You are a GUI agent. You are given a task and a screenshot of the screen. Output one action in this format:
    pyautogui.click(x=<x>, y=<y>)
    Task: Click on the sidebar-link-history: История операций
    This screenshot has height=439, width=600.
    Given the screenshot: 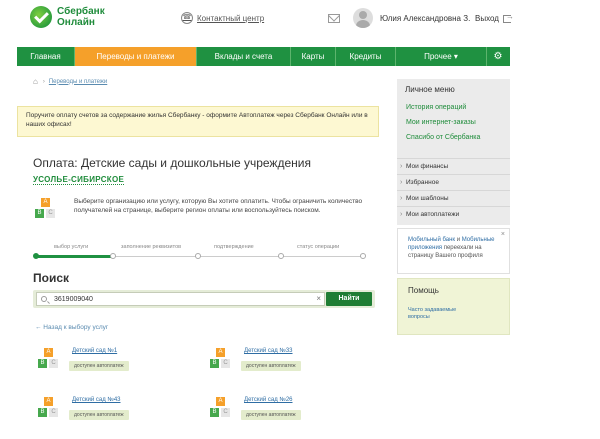 What is the action you would take?
    pyautogui.click(x=436, y=107)
    